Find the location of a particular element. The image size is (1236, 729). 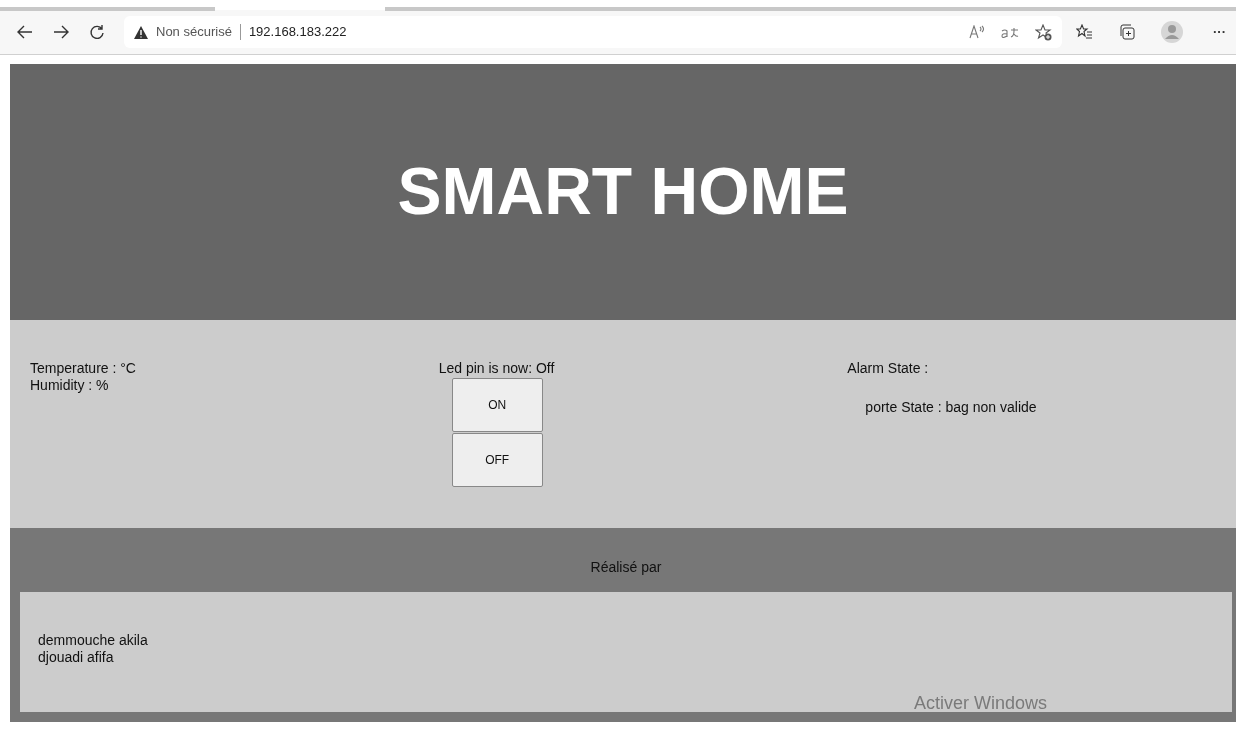

translate-icon is located at coordinates (1010, 32).